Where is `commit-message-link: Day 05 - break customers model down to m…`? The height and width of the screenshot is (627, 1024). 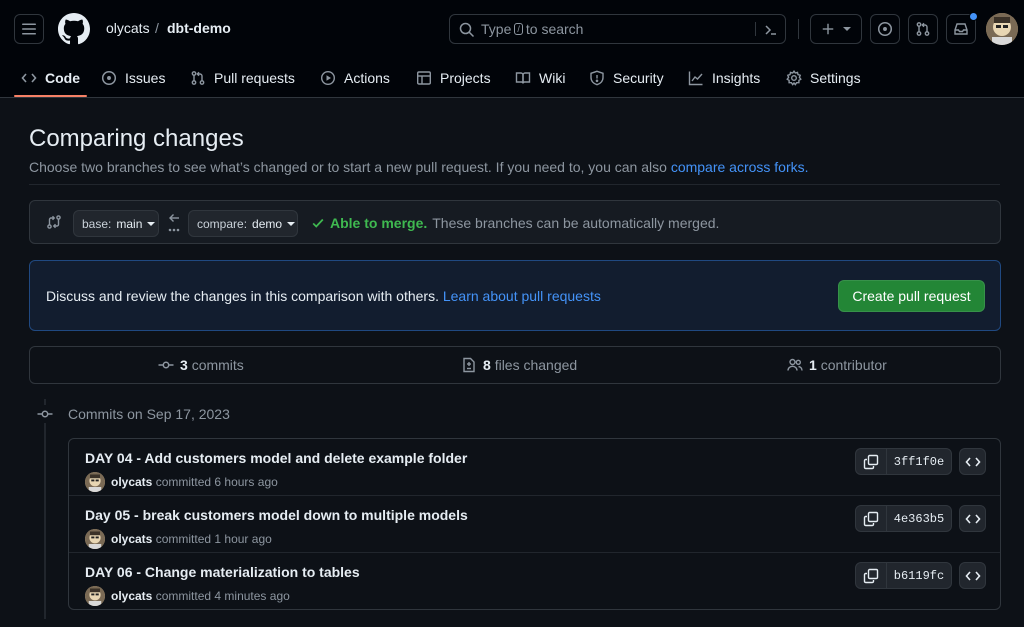
commit-message-link: Day 05 - break customers model down to m… is located at coordinates (276, 515).